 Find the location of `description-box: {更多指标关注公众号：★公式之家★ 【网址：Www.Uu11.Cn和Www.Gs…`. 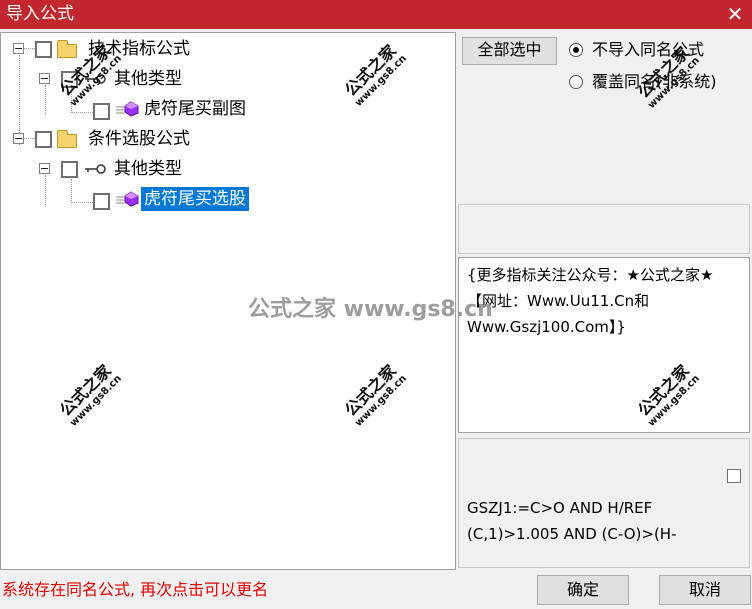

description-box: {更多指标关注公众号：★公式之家★ 【网址：Www.Uu11.Cn和Www.Gs… is located at coordinates (604, 345).